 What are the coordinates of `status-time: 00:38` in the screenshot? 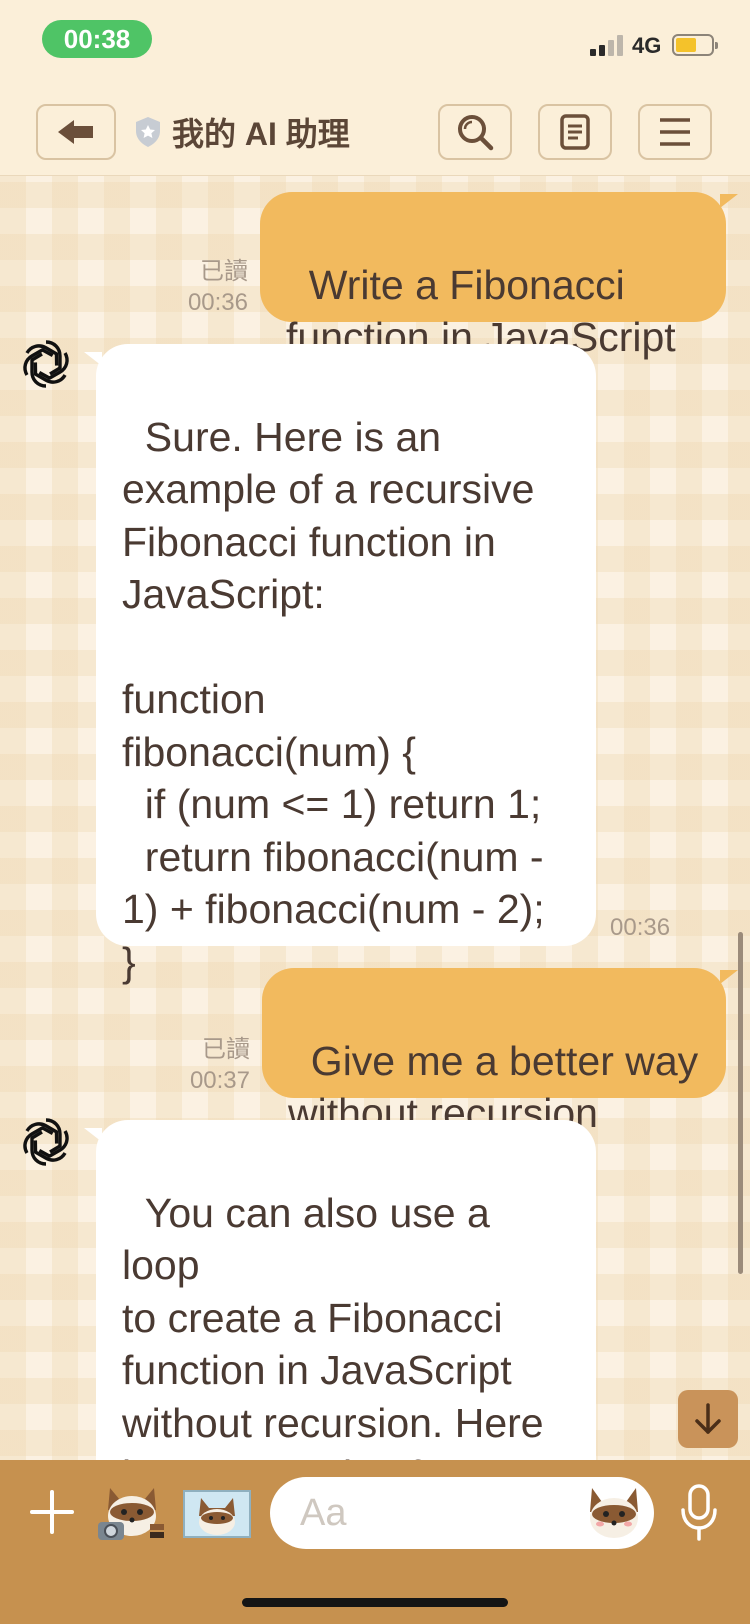 It's located at (97, 39).